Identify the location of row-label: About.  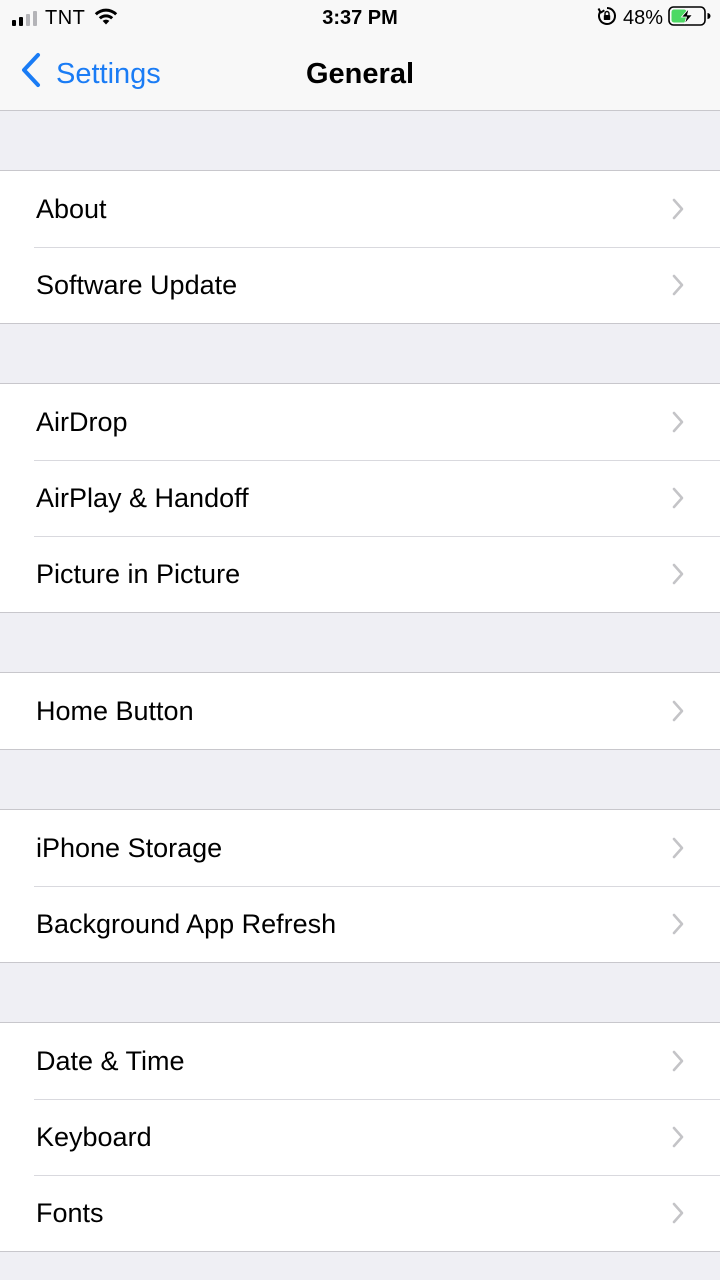
(71, 208).